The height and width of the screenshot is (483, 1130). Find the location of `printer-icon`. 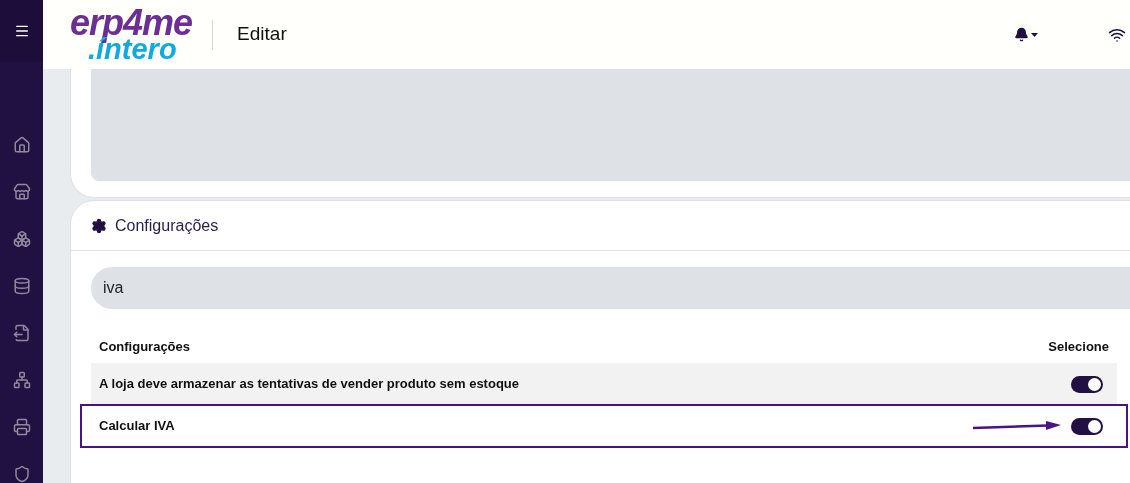

printer-icon is located at coordinates (21, 427).